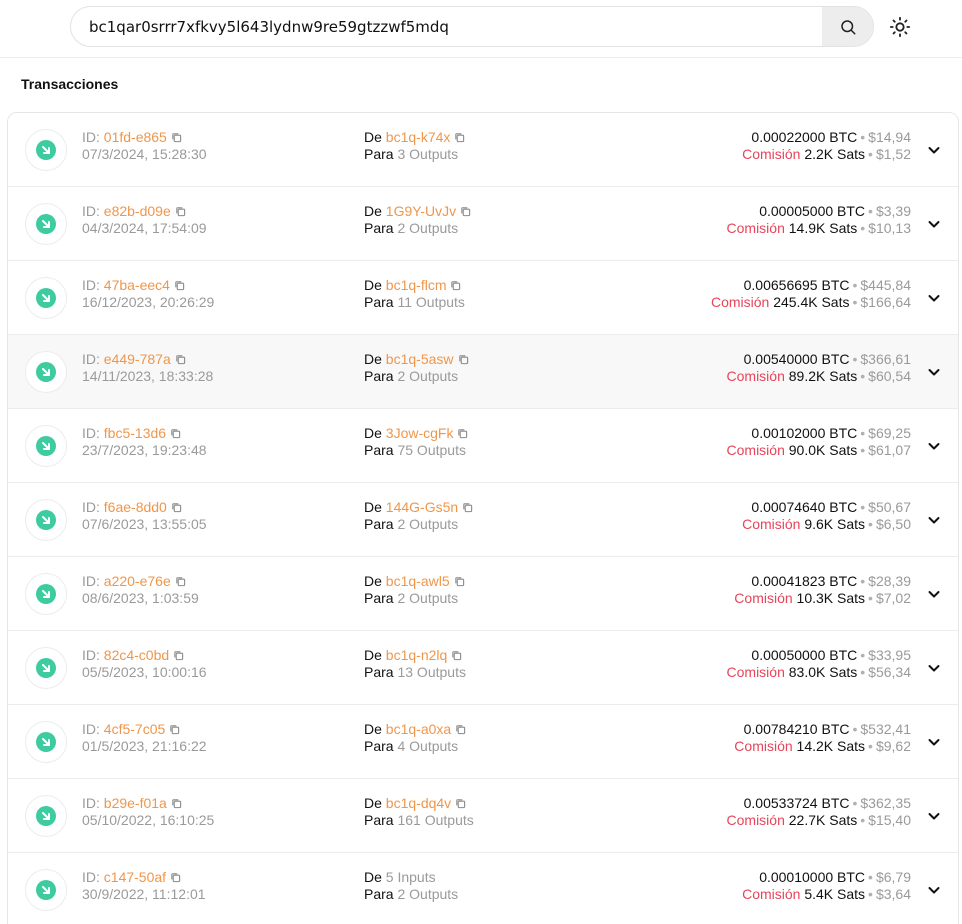 The image size is (962, 924). Describe the element at coordinates (893, 154) in the screenshot. I see `fee-usd: $1,52` at that location.